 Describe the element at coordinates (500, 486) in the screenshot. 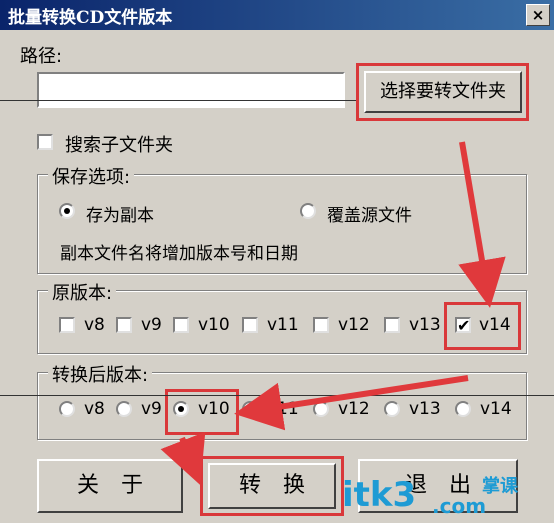

I see `watermark-tag: 掌课` at that location.